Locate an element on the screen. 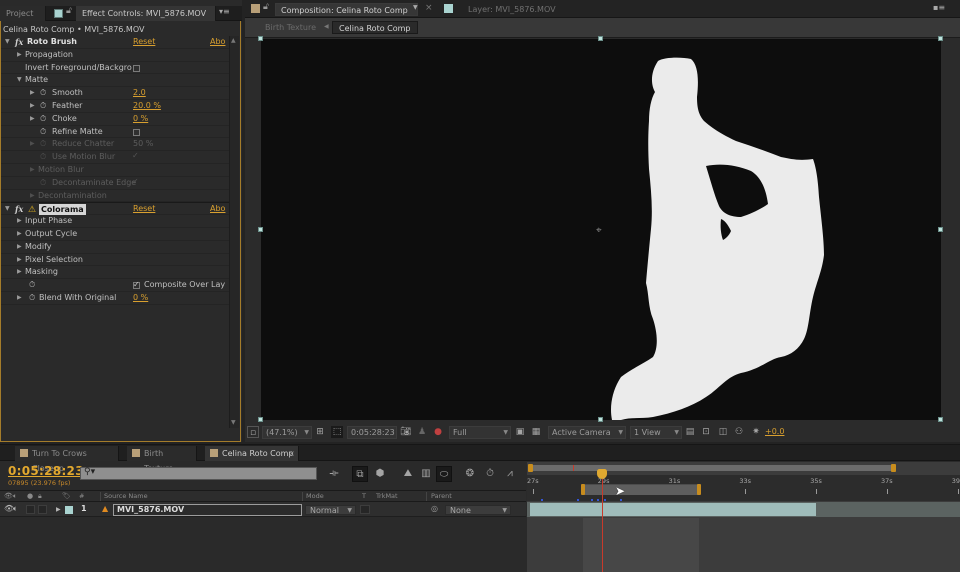 The width and height of the screenshot is (960, 572). property-modify: ▶ Modify is located at coordinates (115, 247).